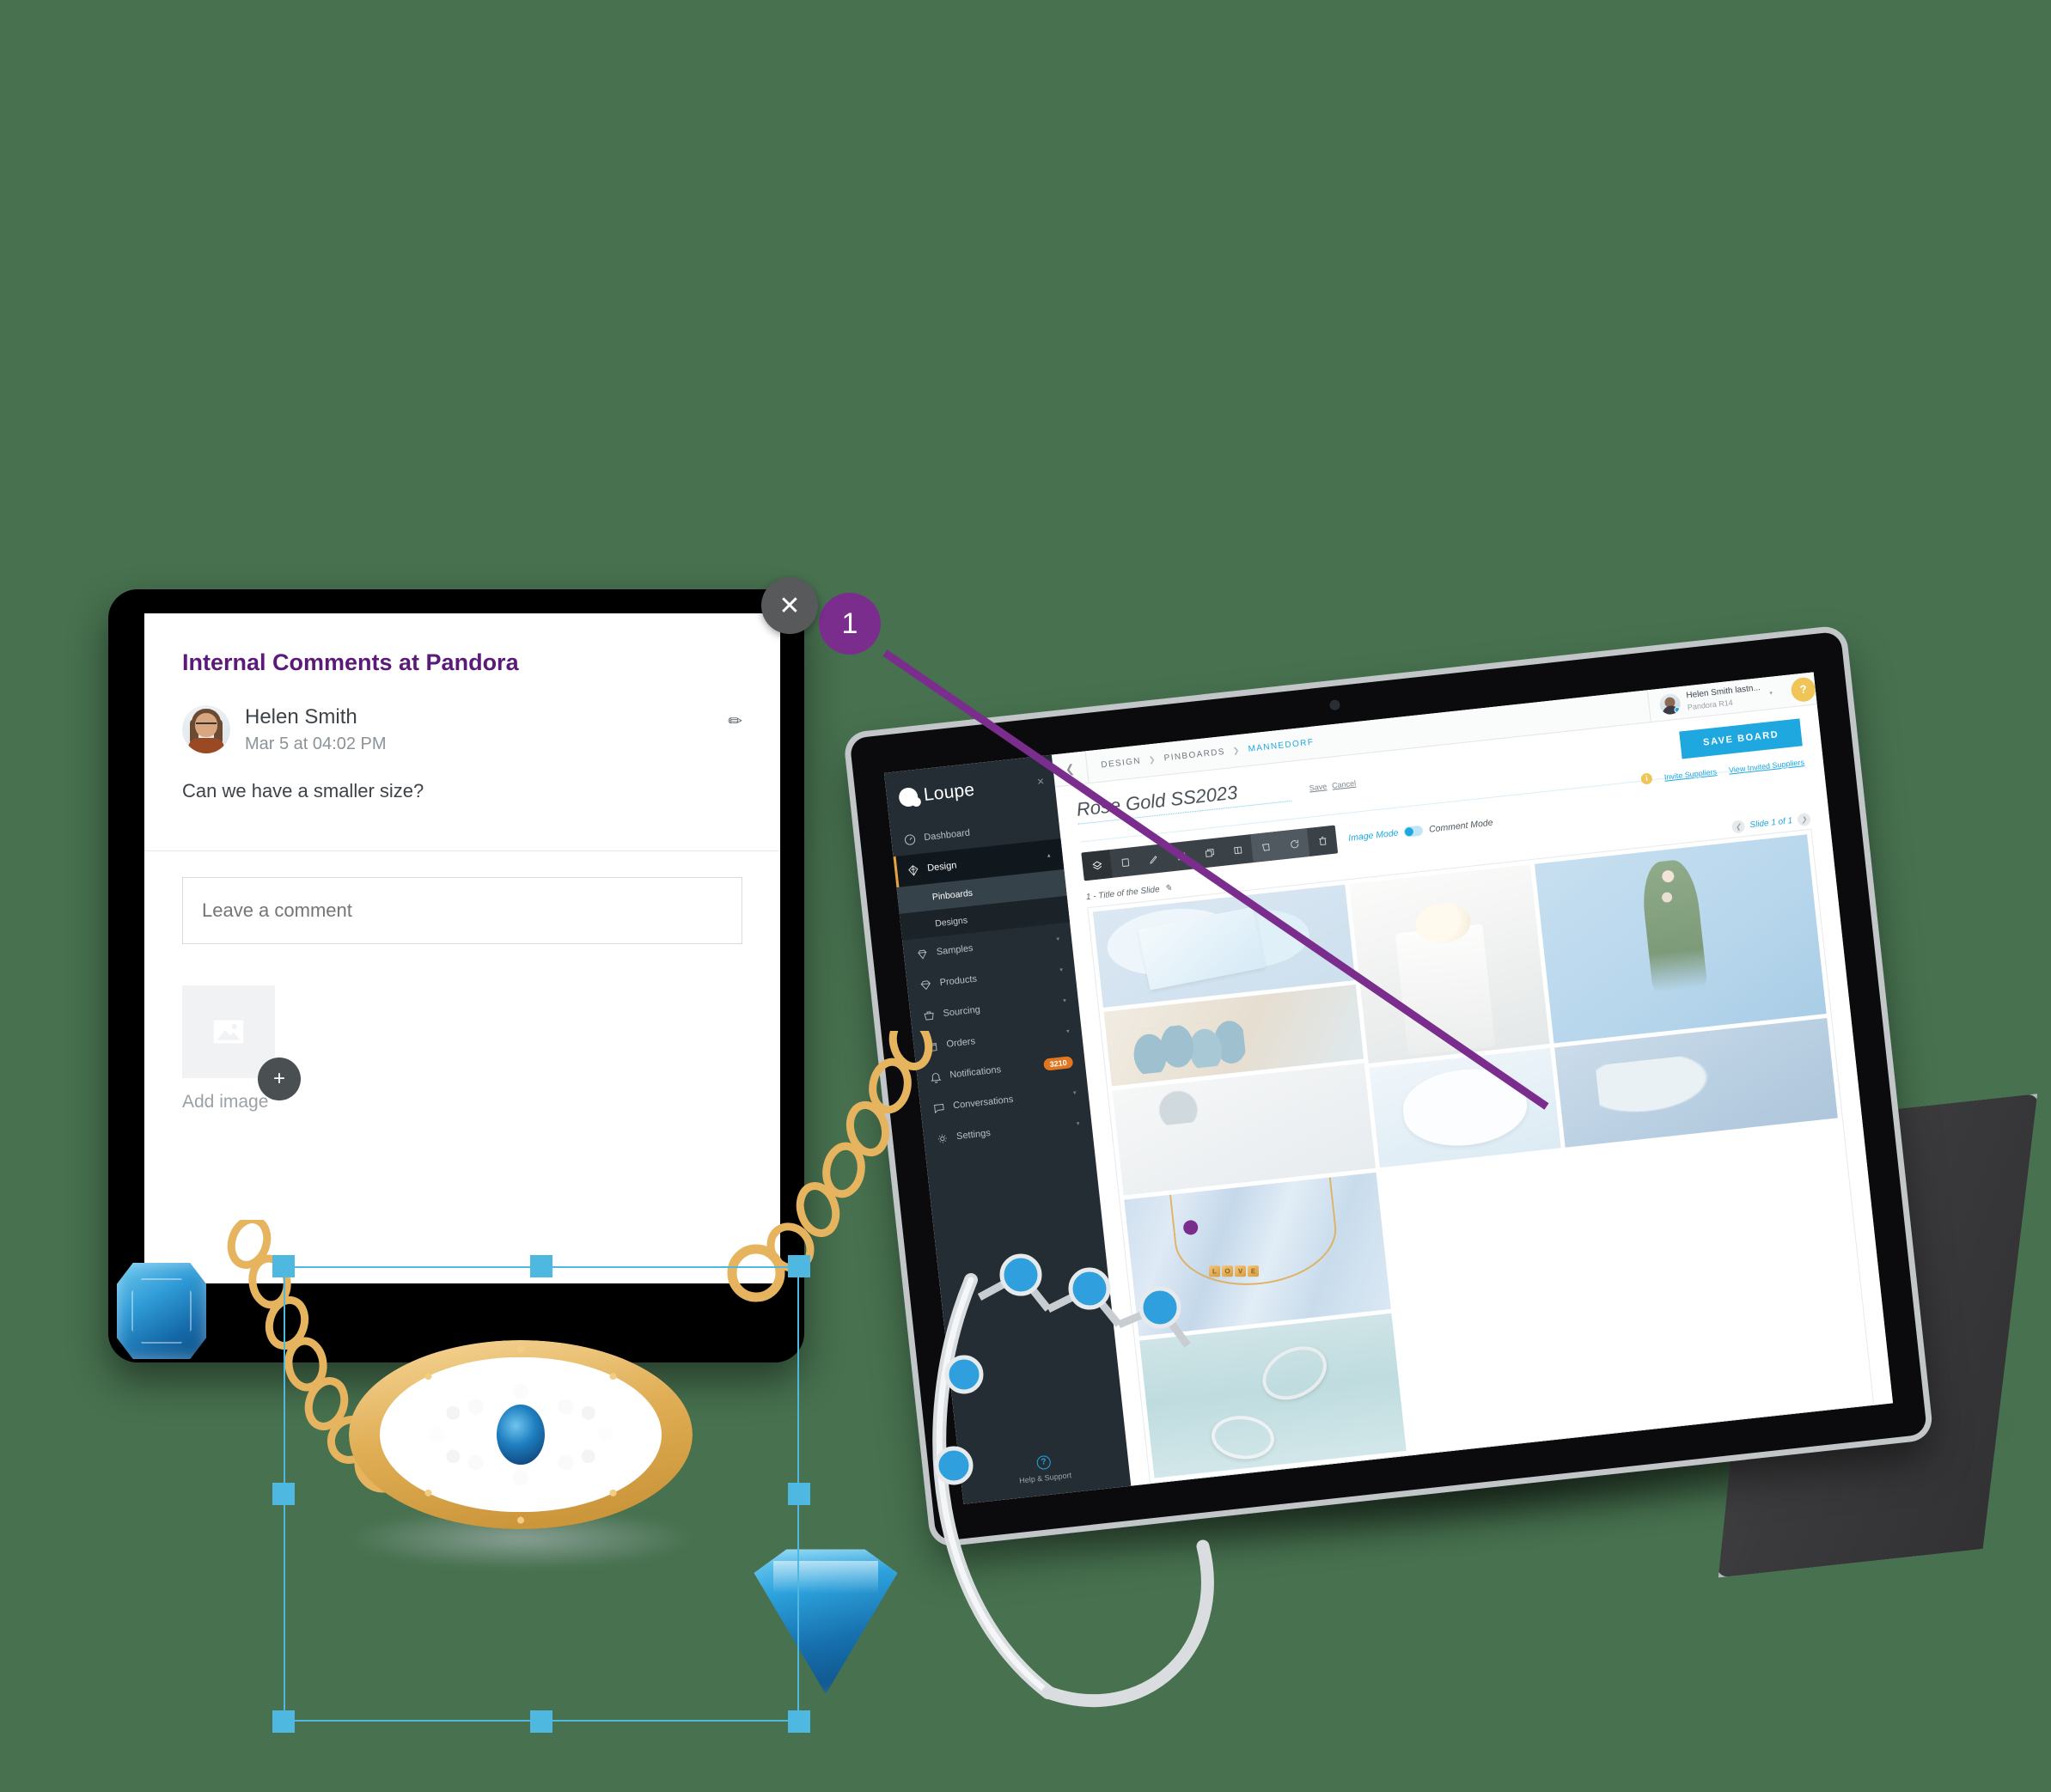 The height and width of the screenshot is (1792, 2051). Describe the element at coordinates (850, 624) in the screenshot. I see `callout-number-badge: 1` at that location.